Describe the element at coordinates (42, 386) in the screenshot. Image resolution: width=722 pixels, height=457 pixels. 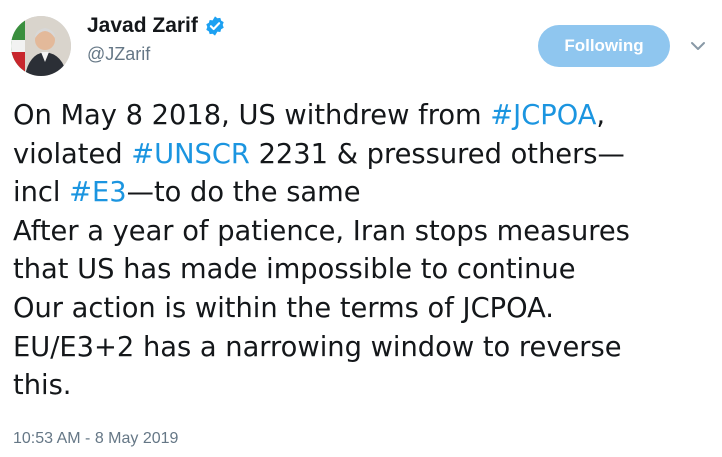
I see `tweet-line: this.` at that location.